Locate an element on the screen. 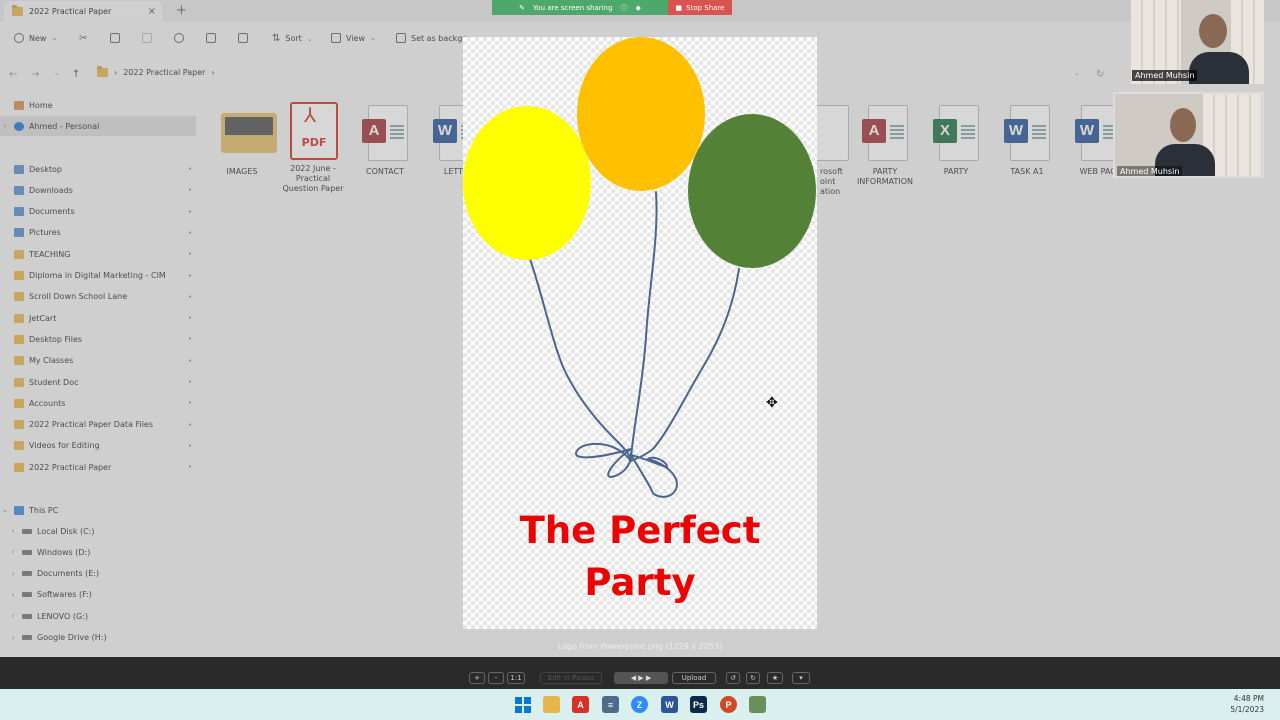 This screenshot has height=720, width=1280. zoom-out-button: - is located at coordinates (496, 678).